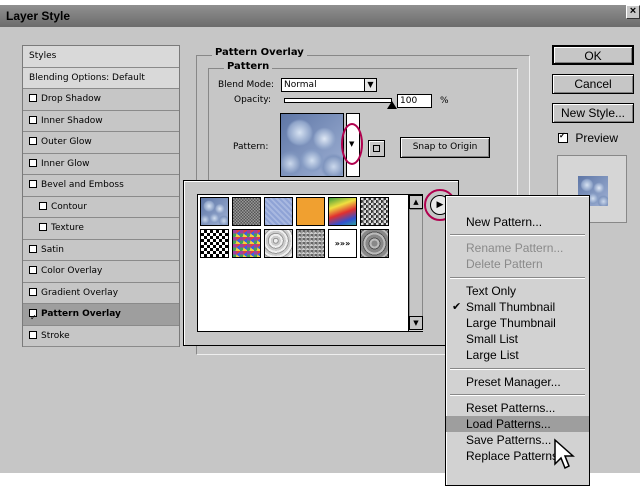 Image resolution: width=640 pixels, height=486 pixels. Describe the element at coordinates (329, 85) in the screenshot. I see `blend-mode-select: Normal ▼` at that location.